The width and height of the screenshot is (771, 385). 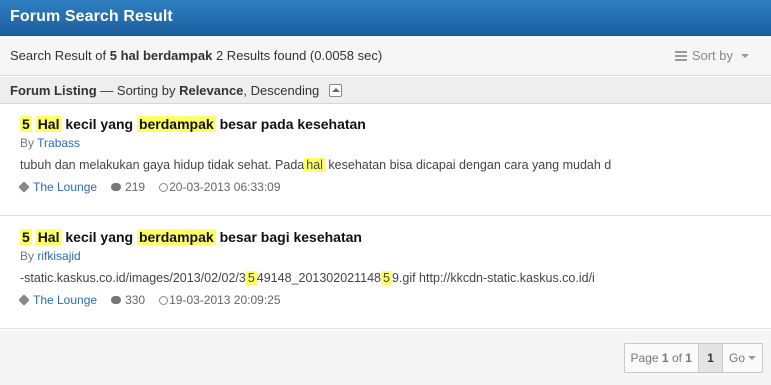 I want to click on reply-count: 330, so click(x=135, y=300).